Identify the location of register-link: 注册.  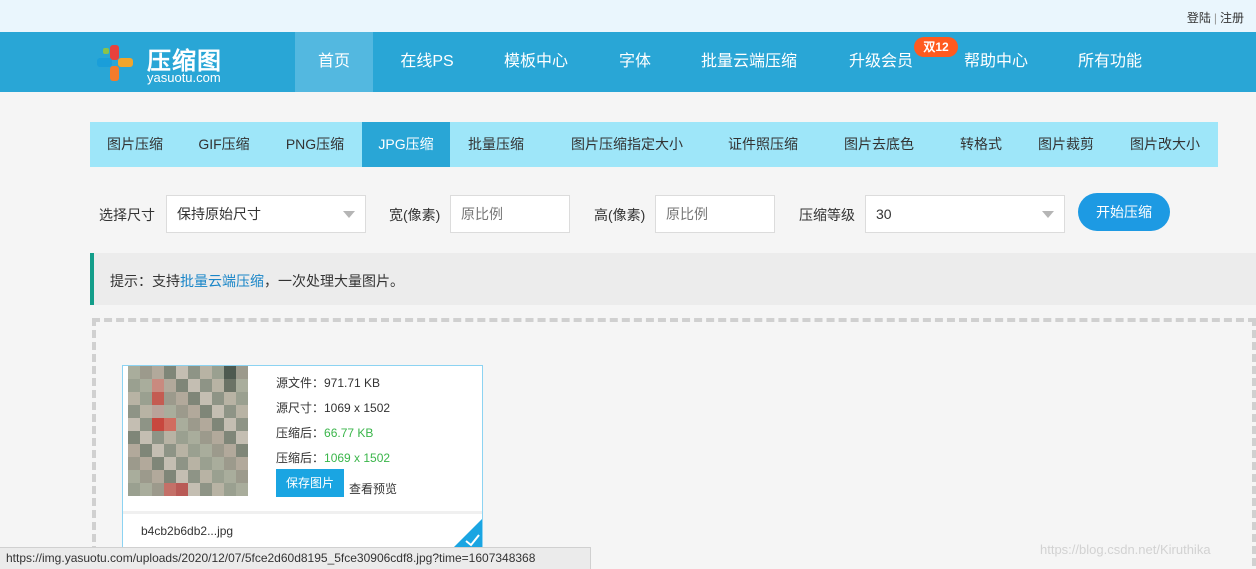
(1232, 18).